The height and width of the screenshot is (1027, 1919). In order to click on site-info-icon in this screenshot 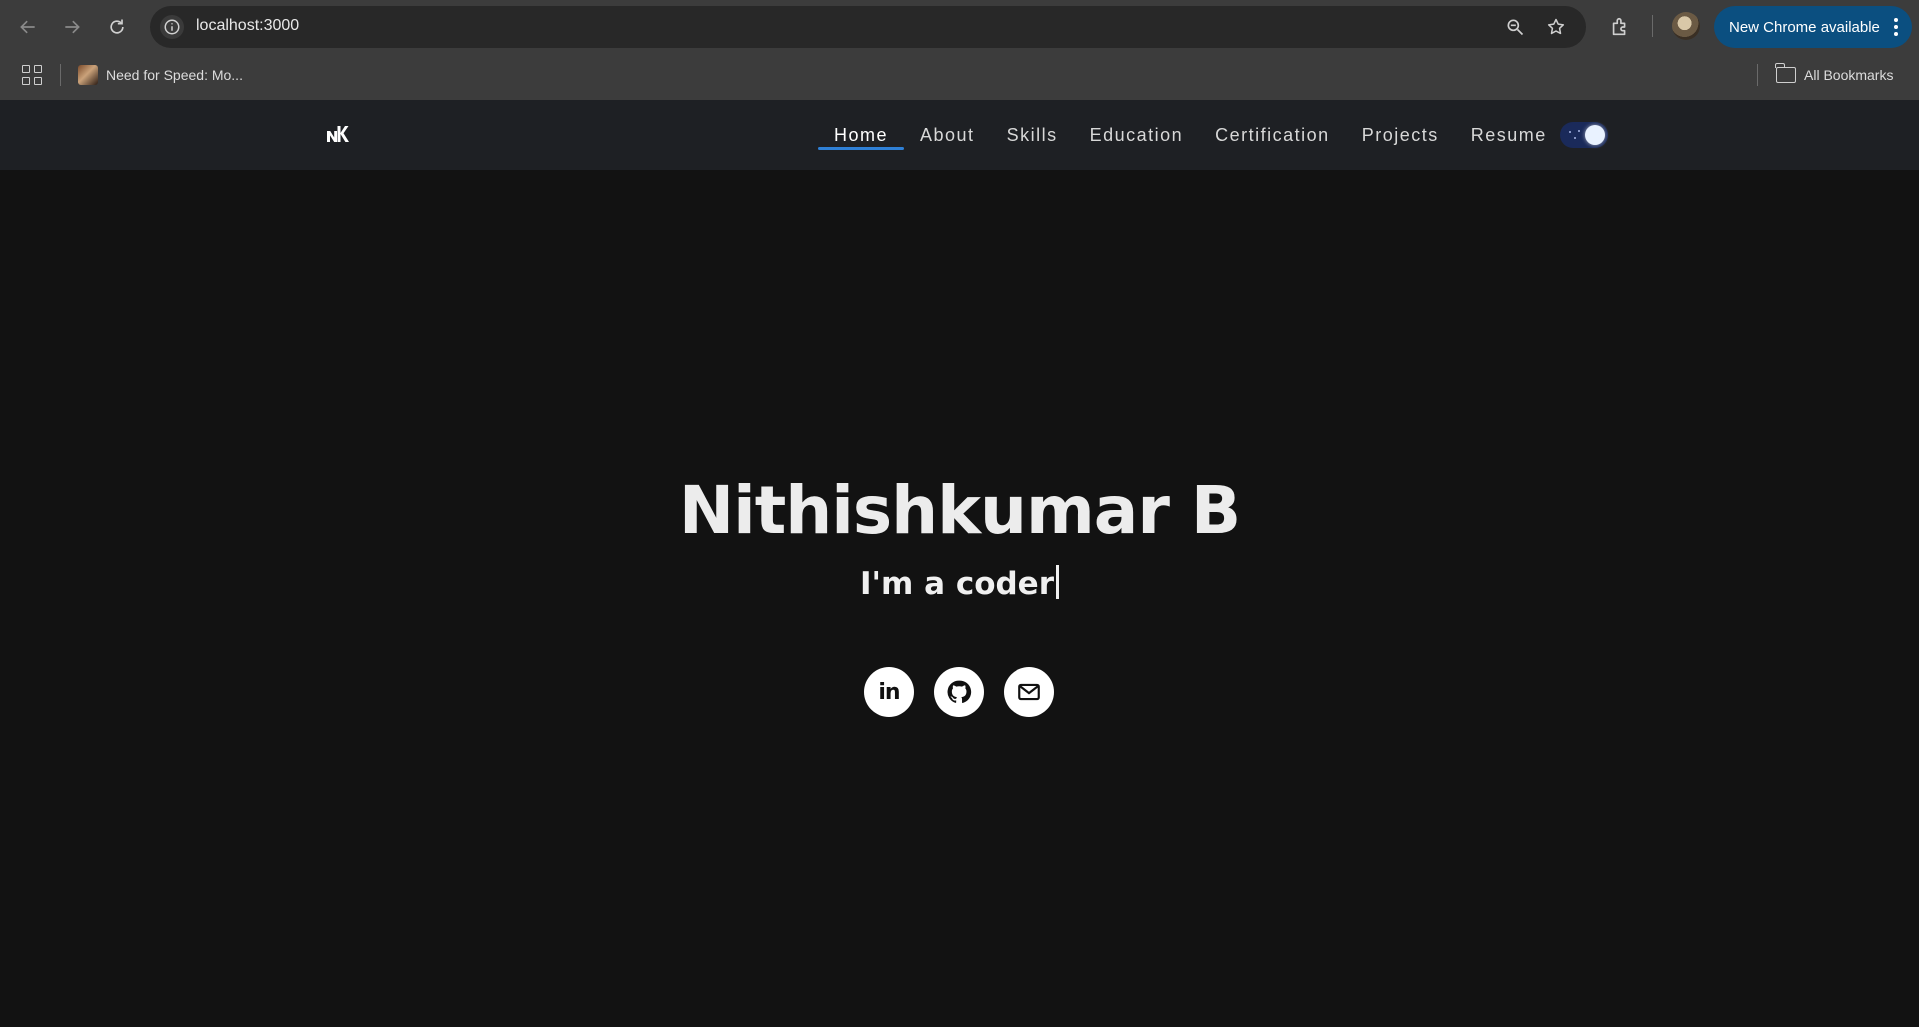, I will do `click(172, 27)`.